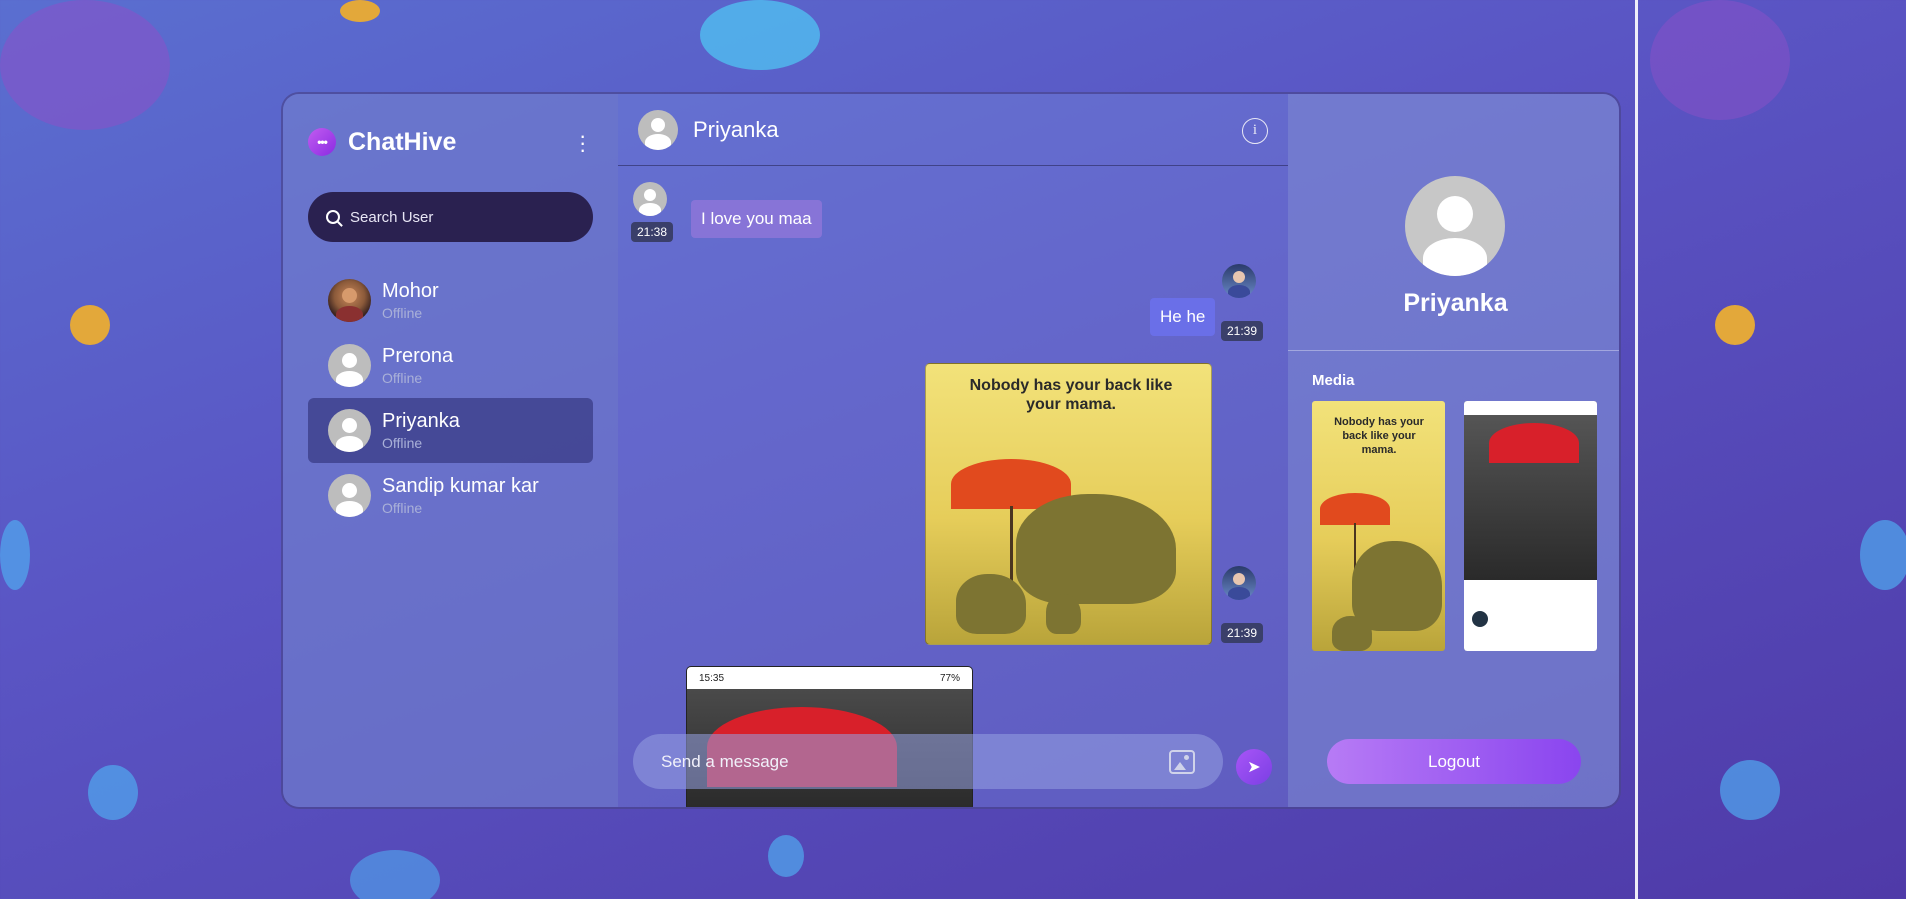 The image size is (1906, 899). I want to click on brand-header: ••• ChatHive · · ·, so click(450, 142).